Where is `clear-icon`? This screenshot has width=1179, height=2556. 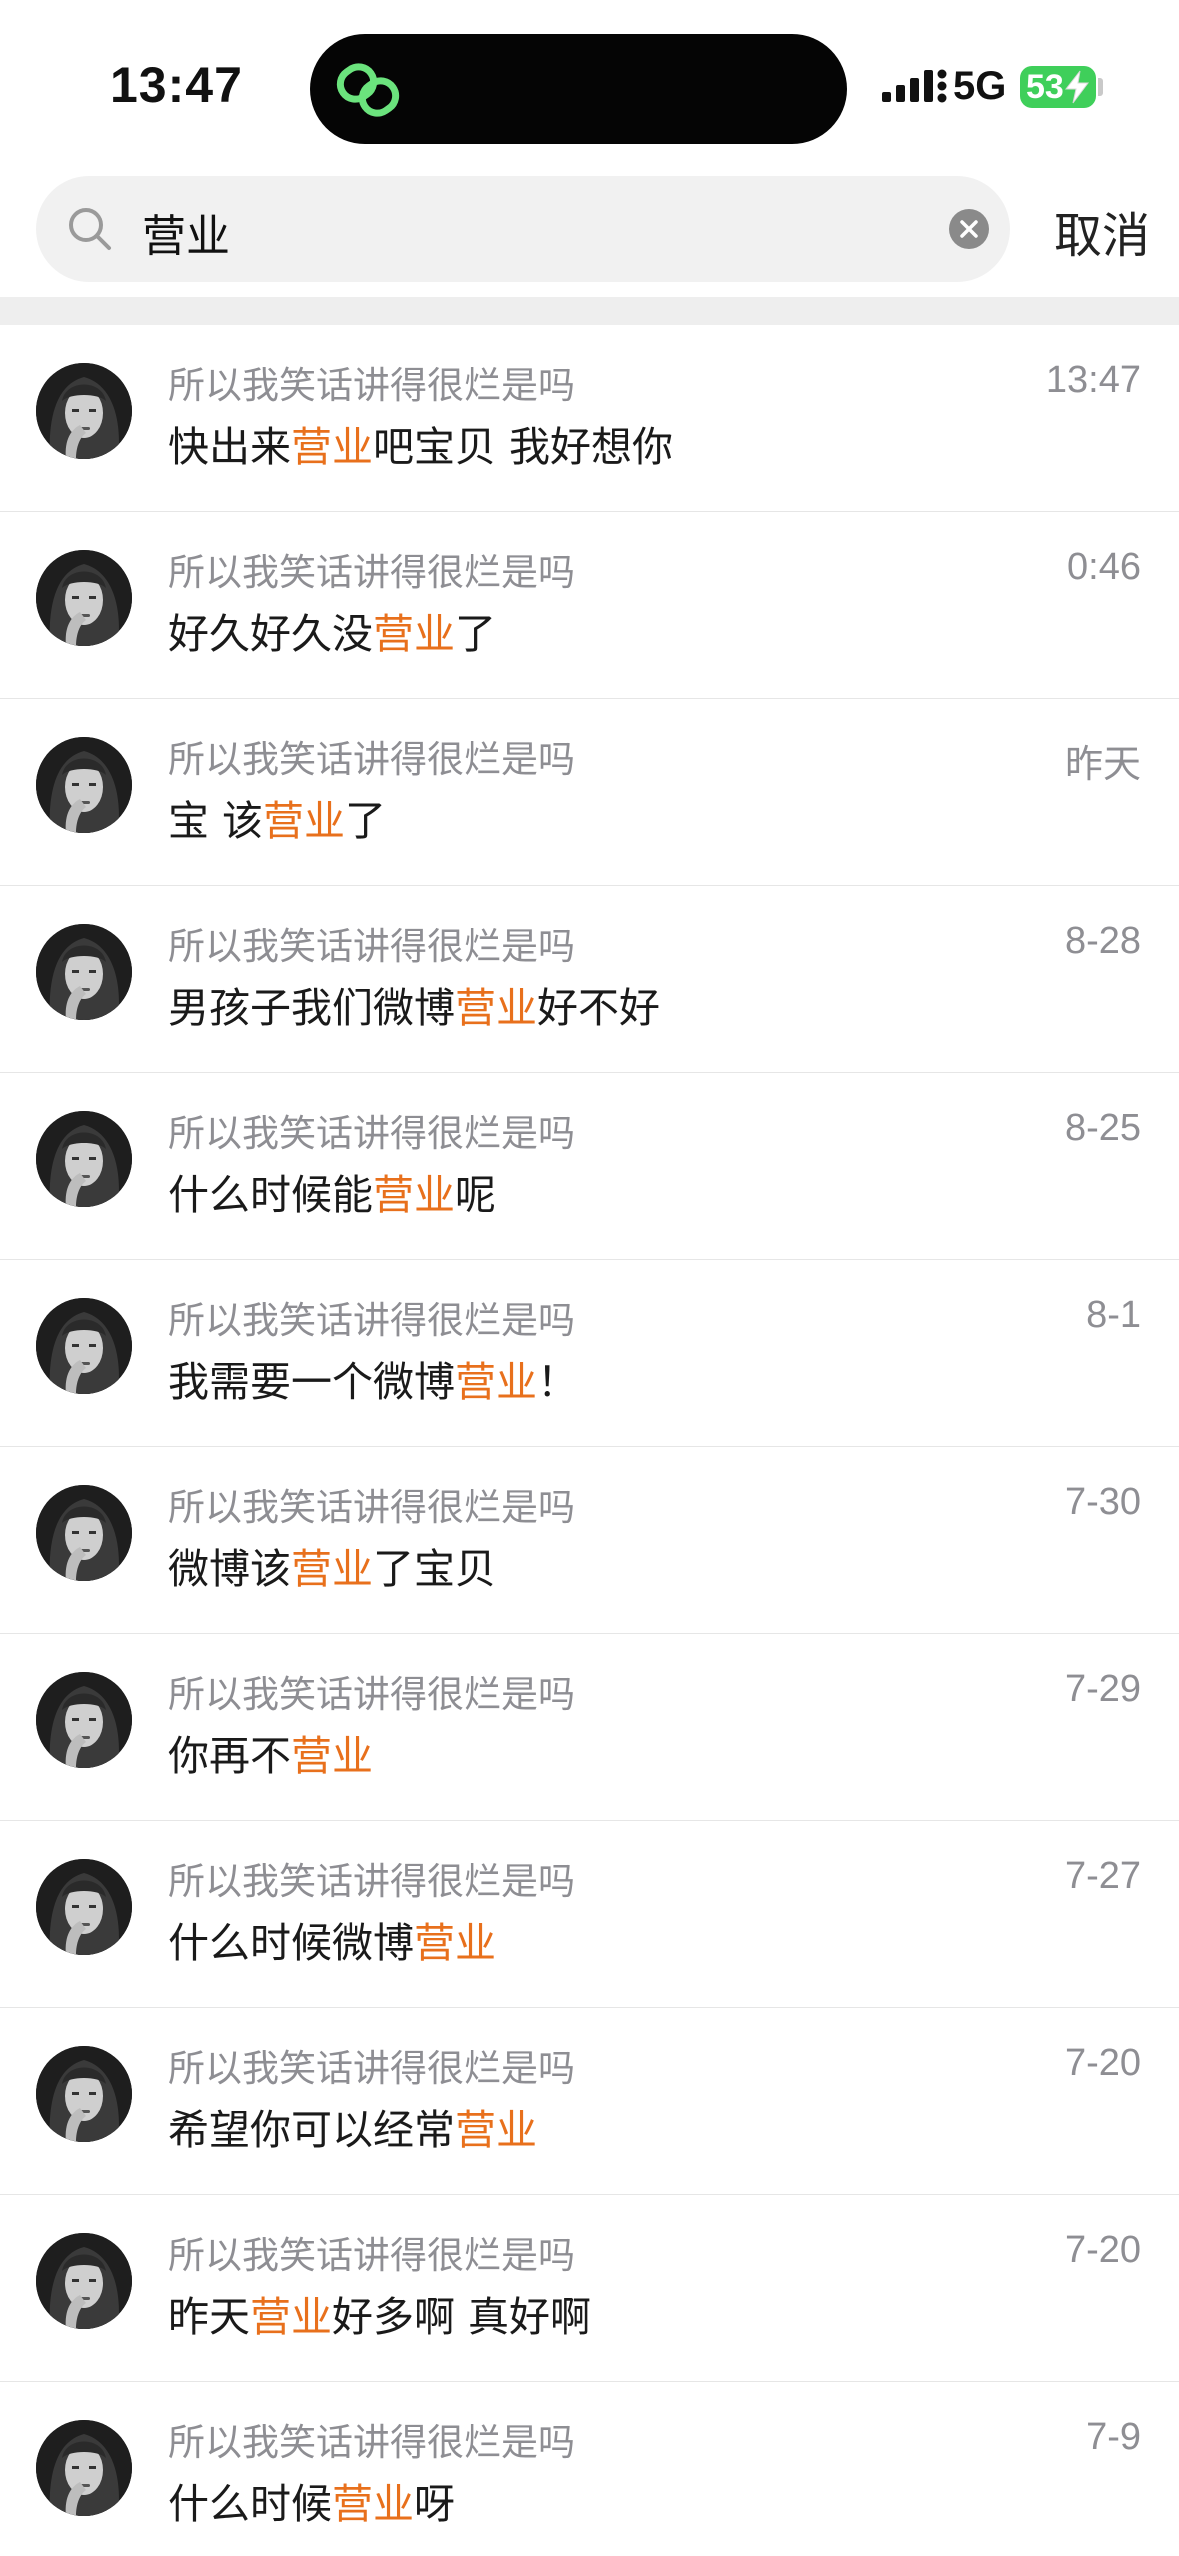
clear-icon is located at coordinates (969, 229).